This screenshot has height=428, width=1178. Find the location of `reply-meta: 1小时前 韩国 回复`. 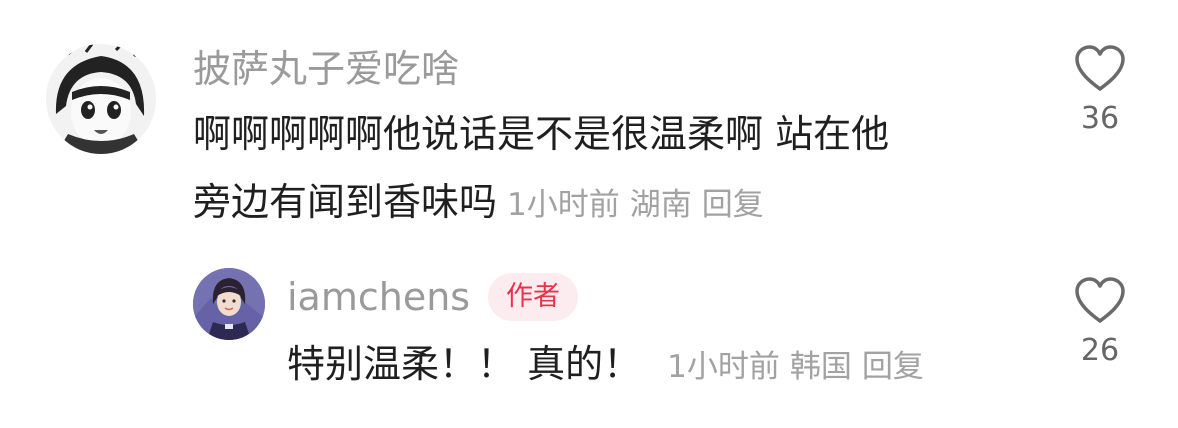

reply-meta: 1小时前 韩国 回复 is located at coordinates (795, 367).